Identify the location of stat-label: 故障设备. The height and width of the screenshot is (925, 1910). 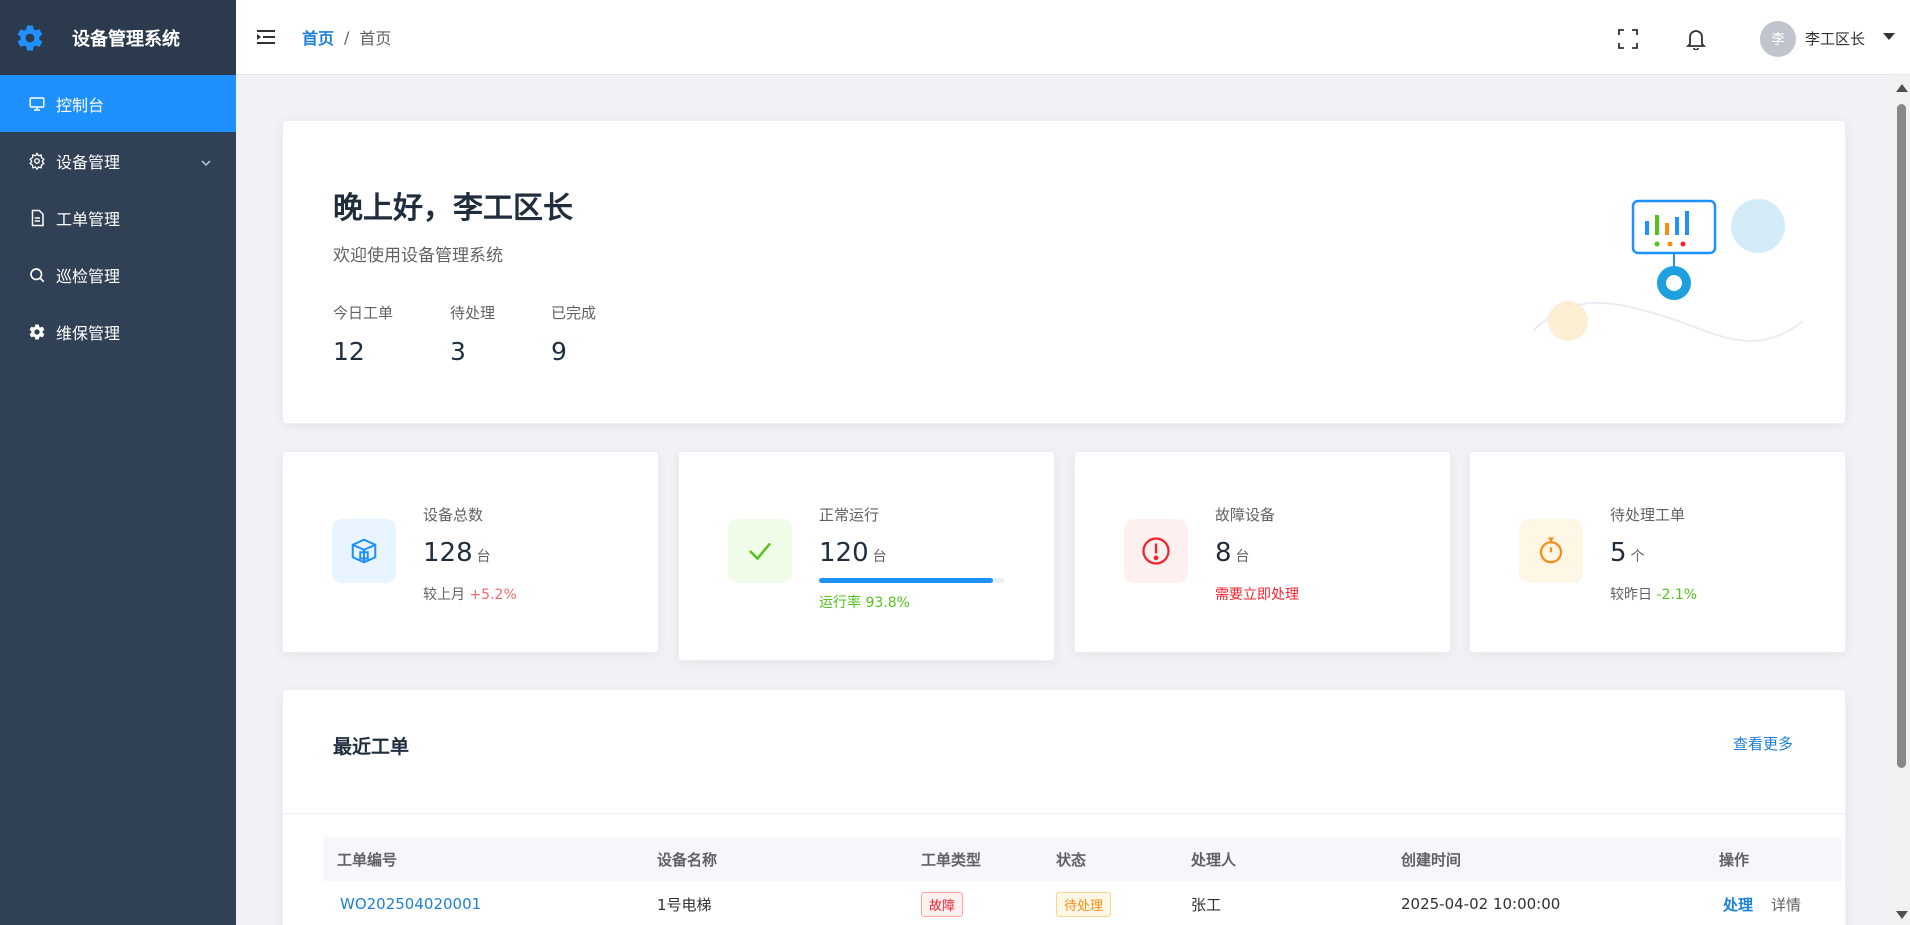
(1245, 515).